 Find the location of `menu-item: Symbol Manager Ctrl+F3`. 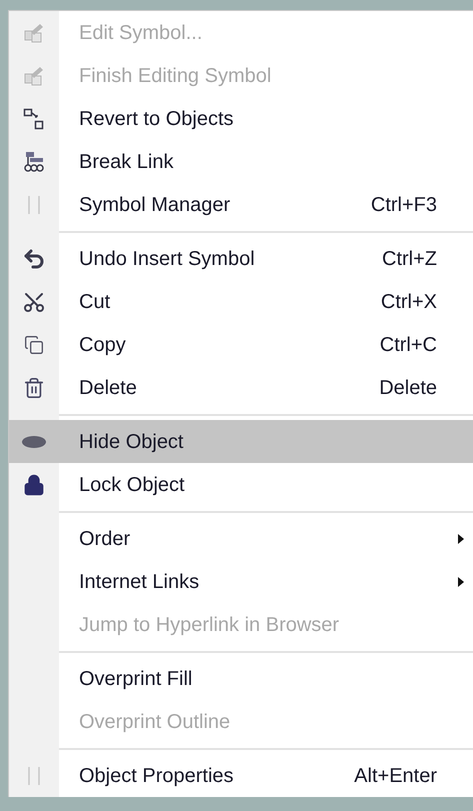

menu-item: Symbol Manager Ctrl+F3 is located at coordinates (241, 204).